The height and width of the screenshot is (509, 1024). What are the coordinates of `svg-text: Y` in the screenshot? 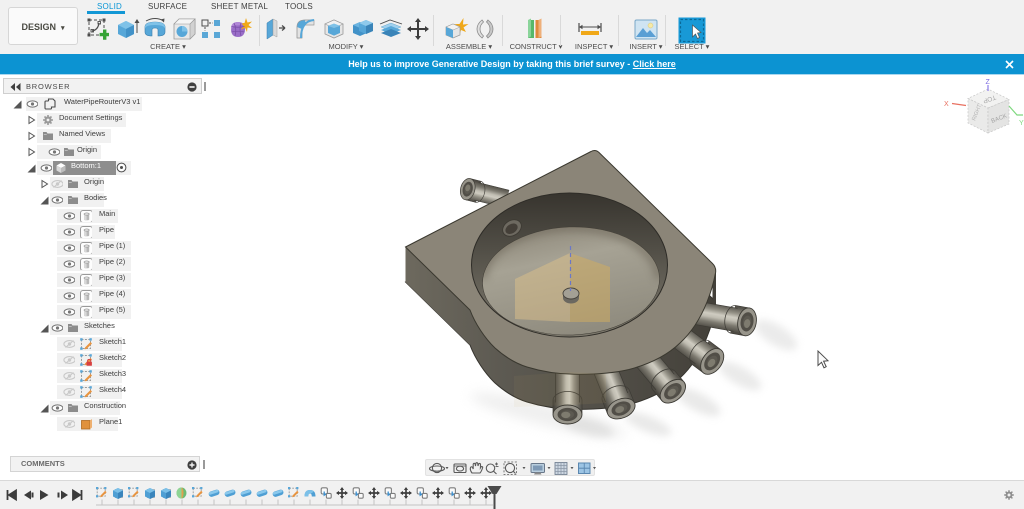 It's located at (1021, 123).